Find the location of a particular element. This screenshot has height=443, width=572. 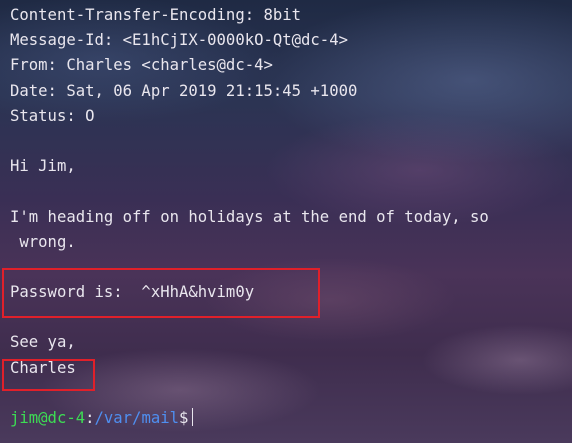

text-cursor is located at coordinates (193, 417).